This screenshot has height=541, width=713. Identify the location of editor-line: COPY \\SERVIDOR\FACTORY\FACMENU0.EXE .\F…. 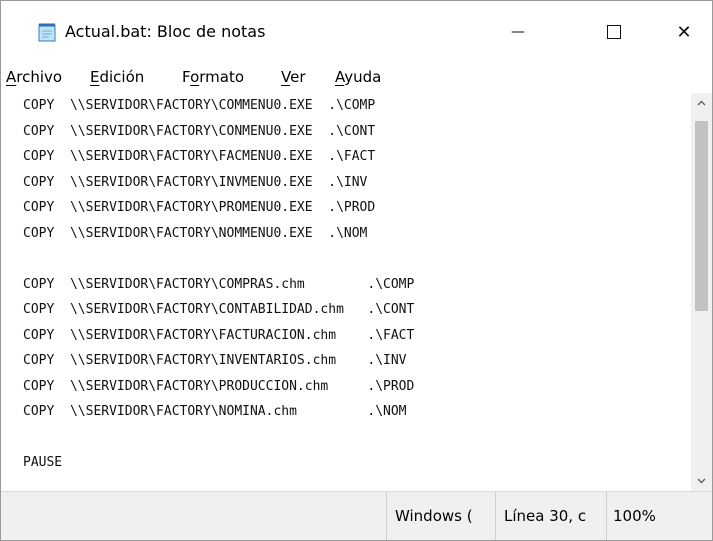
(199, 156).